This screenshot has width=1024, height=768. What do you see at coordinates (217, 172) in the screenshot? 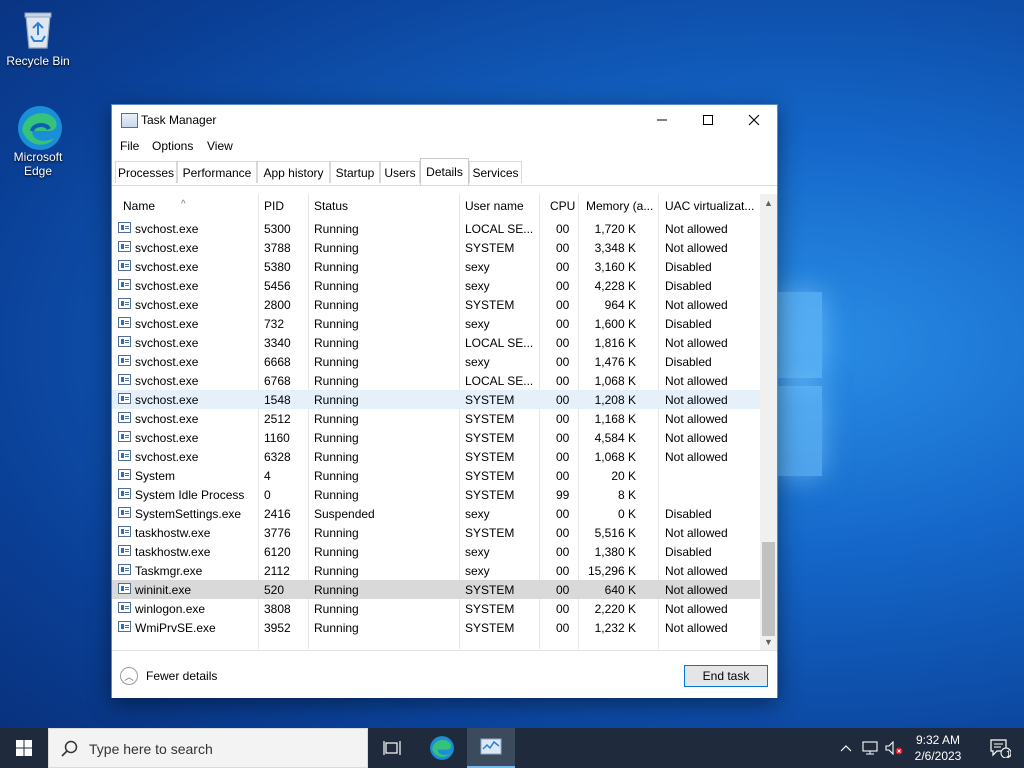
I see `tab-performance: Performance` at bounding box center [217, 172].